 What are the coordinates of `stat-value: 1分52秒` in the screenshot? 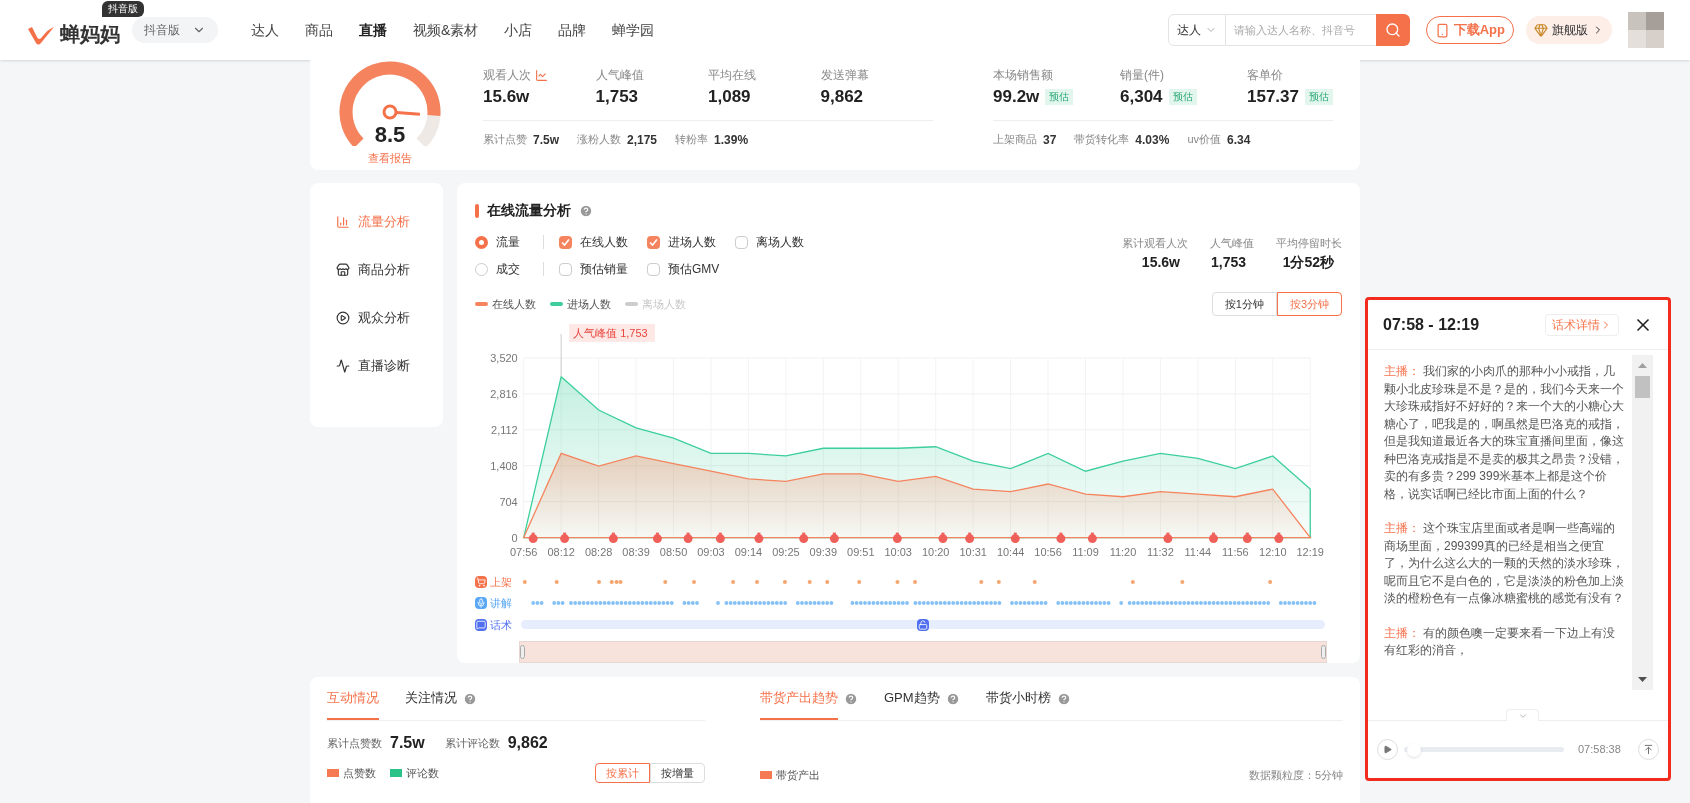 It's located at (1308, 262).